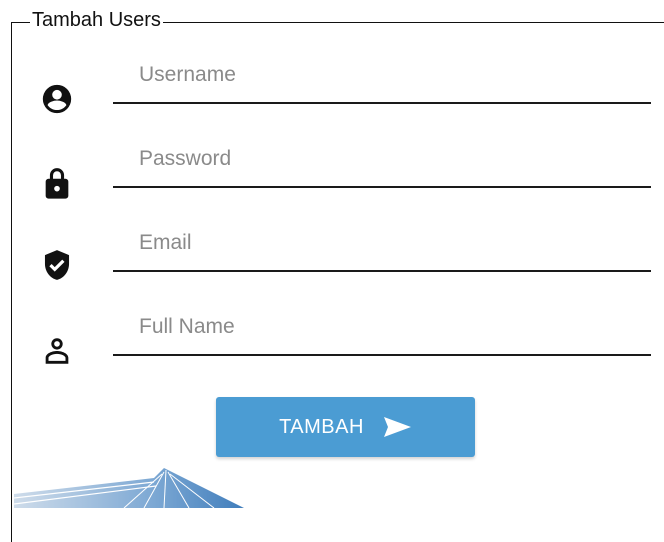 The width and height of the screenshot is (664, 542). I want to click on username-input, so click(382, 82).